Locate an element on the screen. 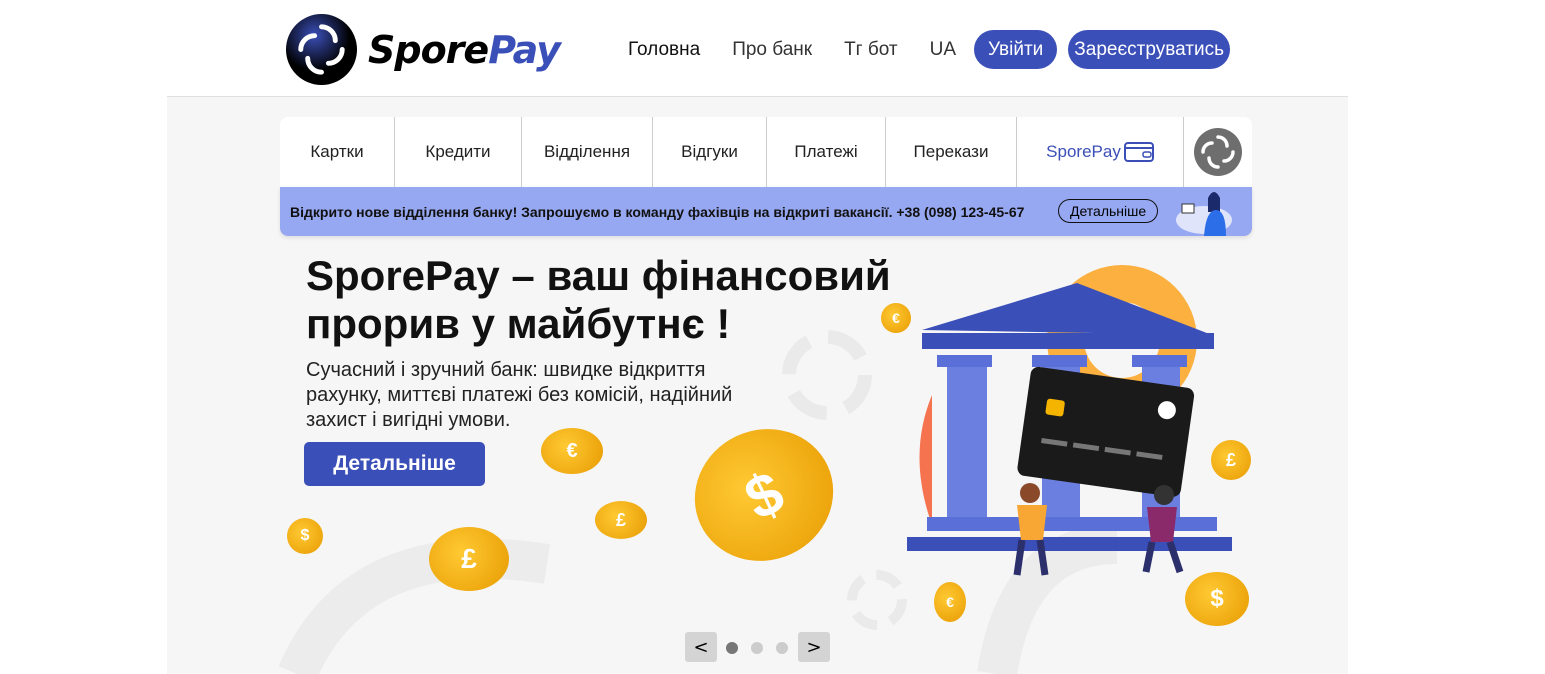 This screenshot has height=674, width=1545. logo-spiral-icon is located at coordinates (321, 49).